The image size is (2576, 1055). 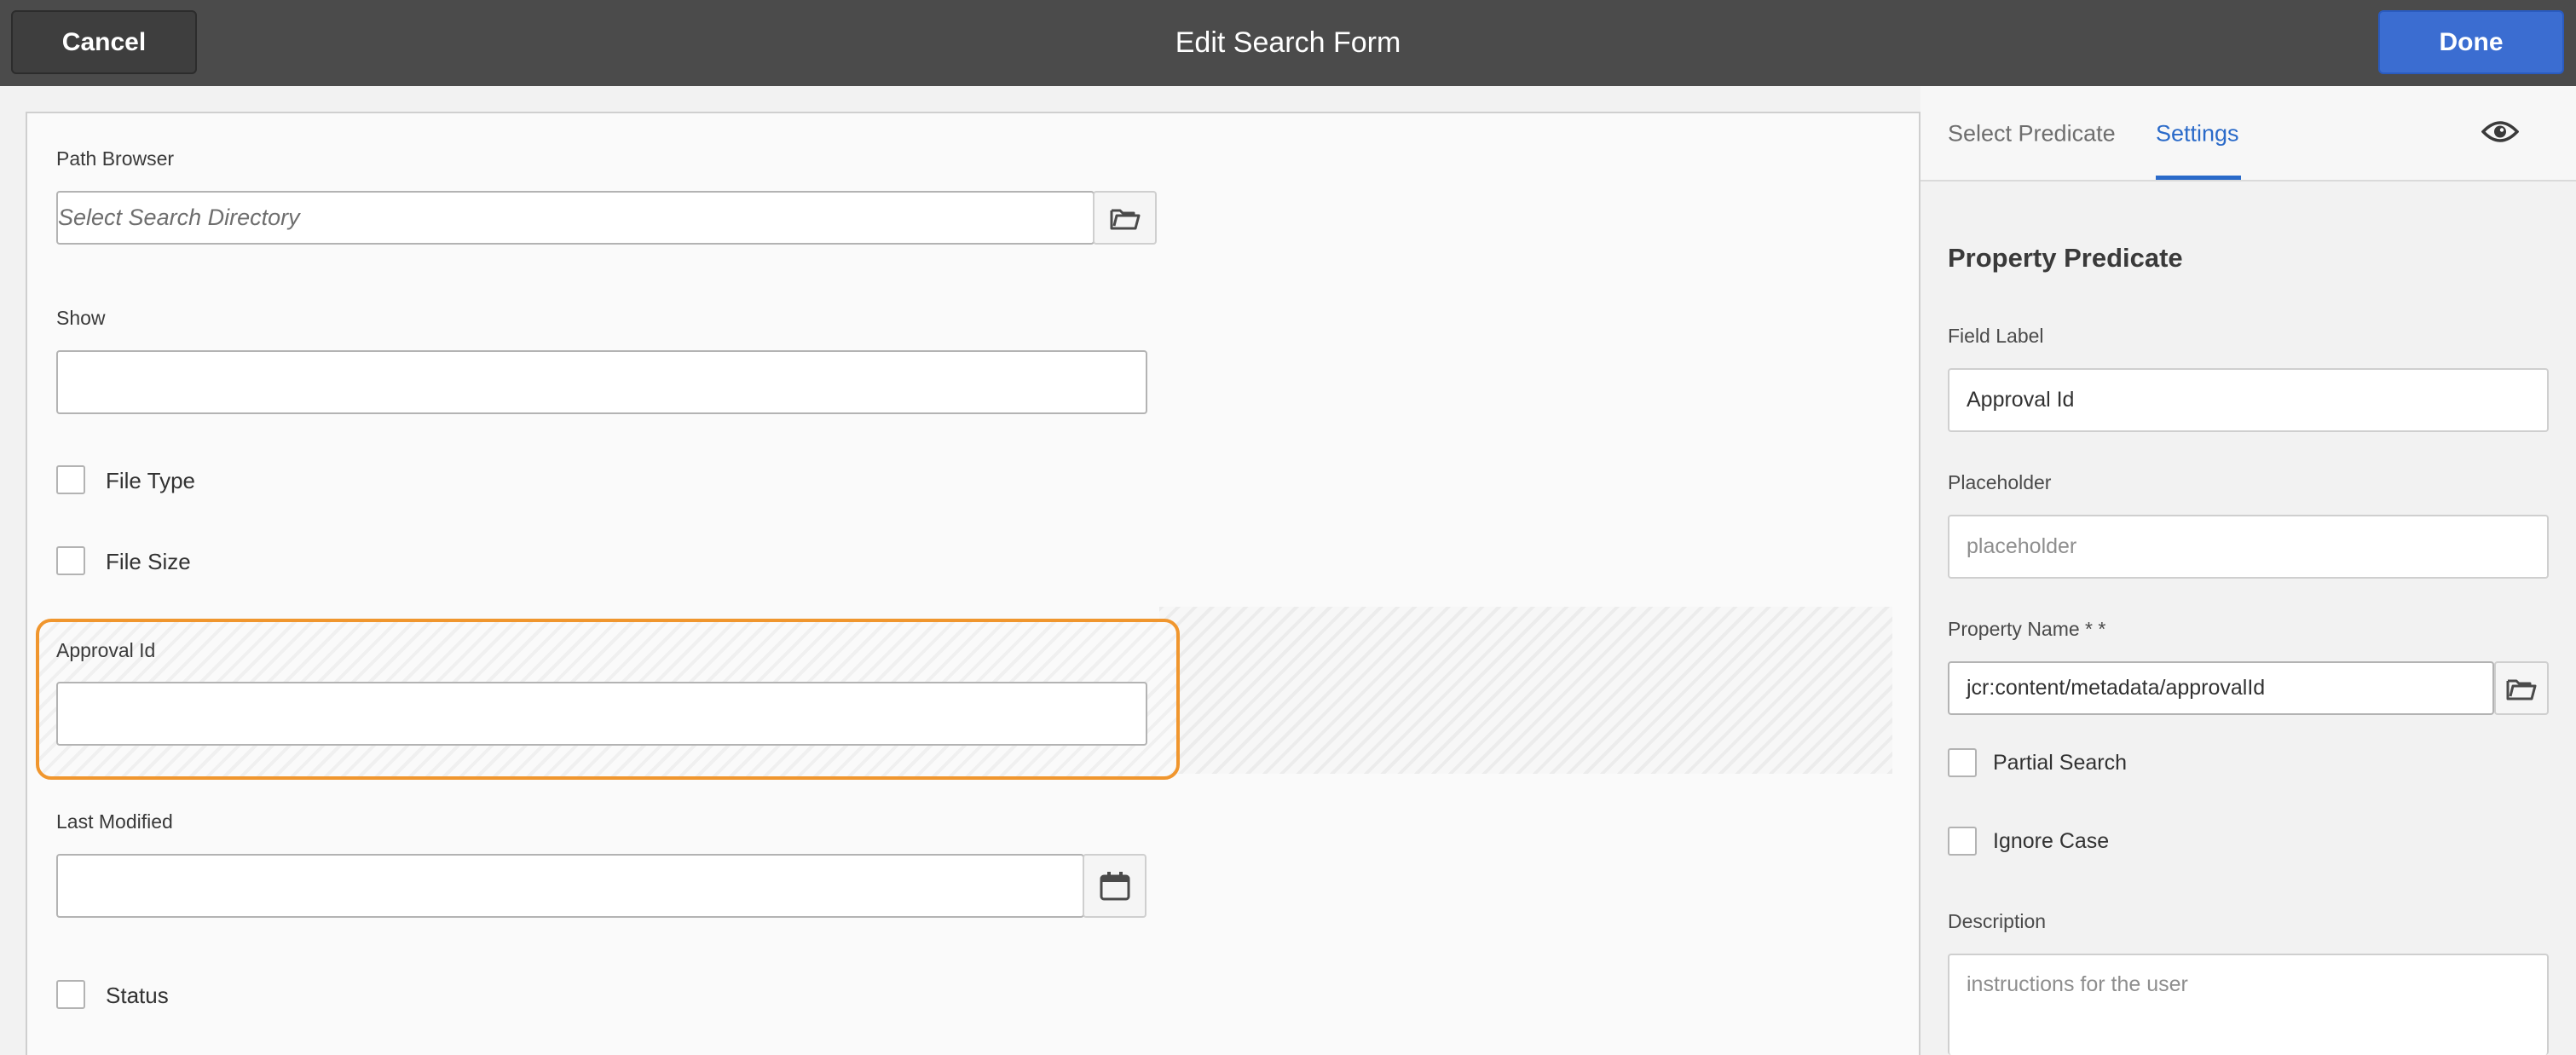 What do you see at coordinates (2032, 134) in the screenshot?
I see `tab-select-predicate: Select Predicate` at bounding box center [2032, 134].